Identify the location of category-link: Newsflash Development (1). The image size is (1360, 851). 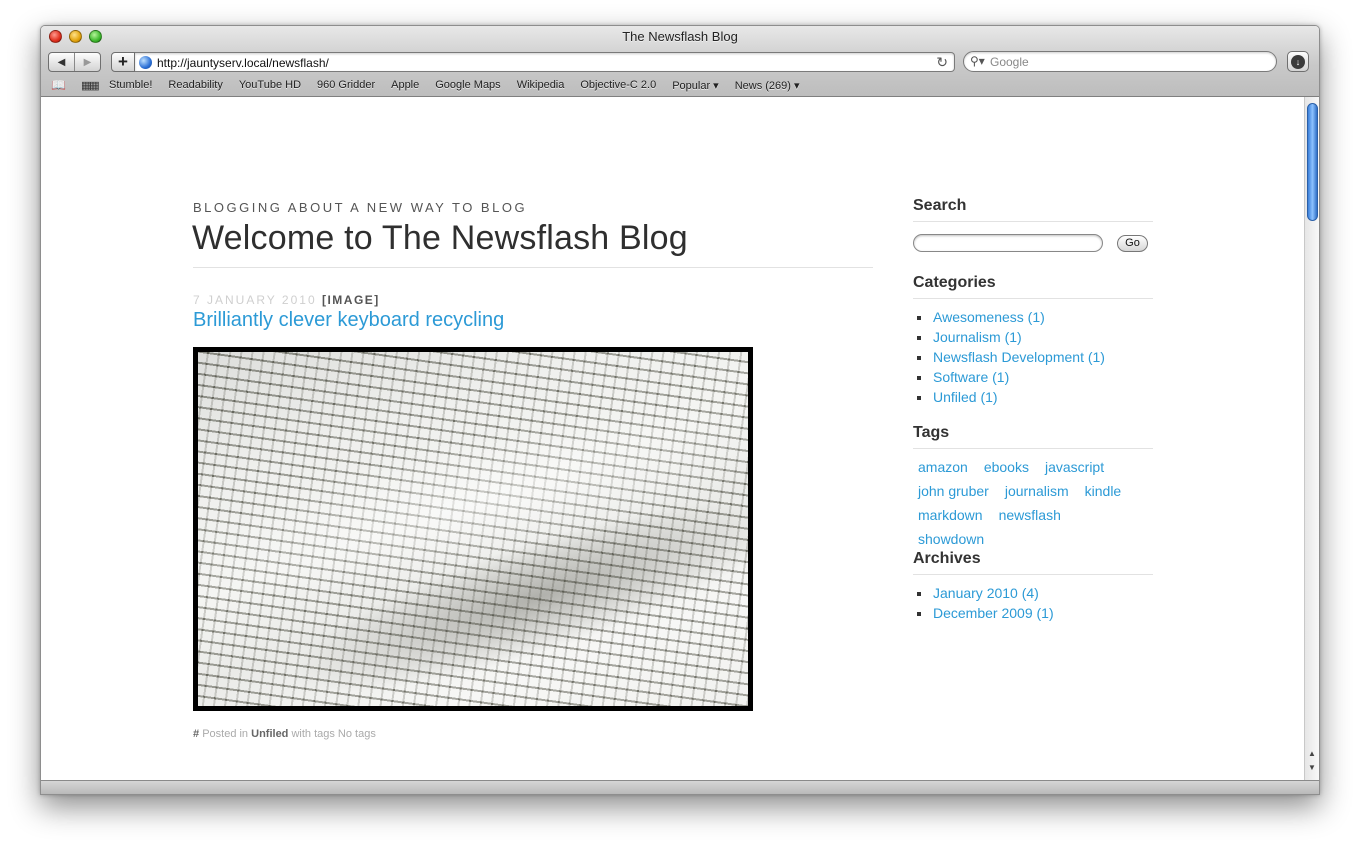
(1009, 357).